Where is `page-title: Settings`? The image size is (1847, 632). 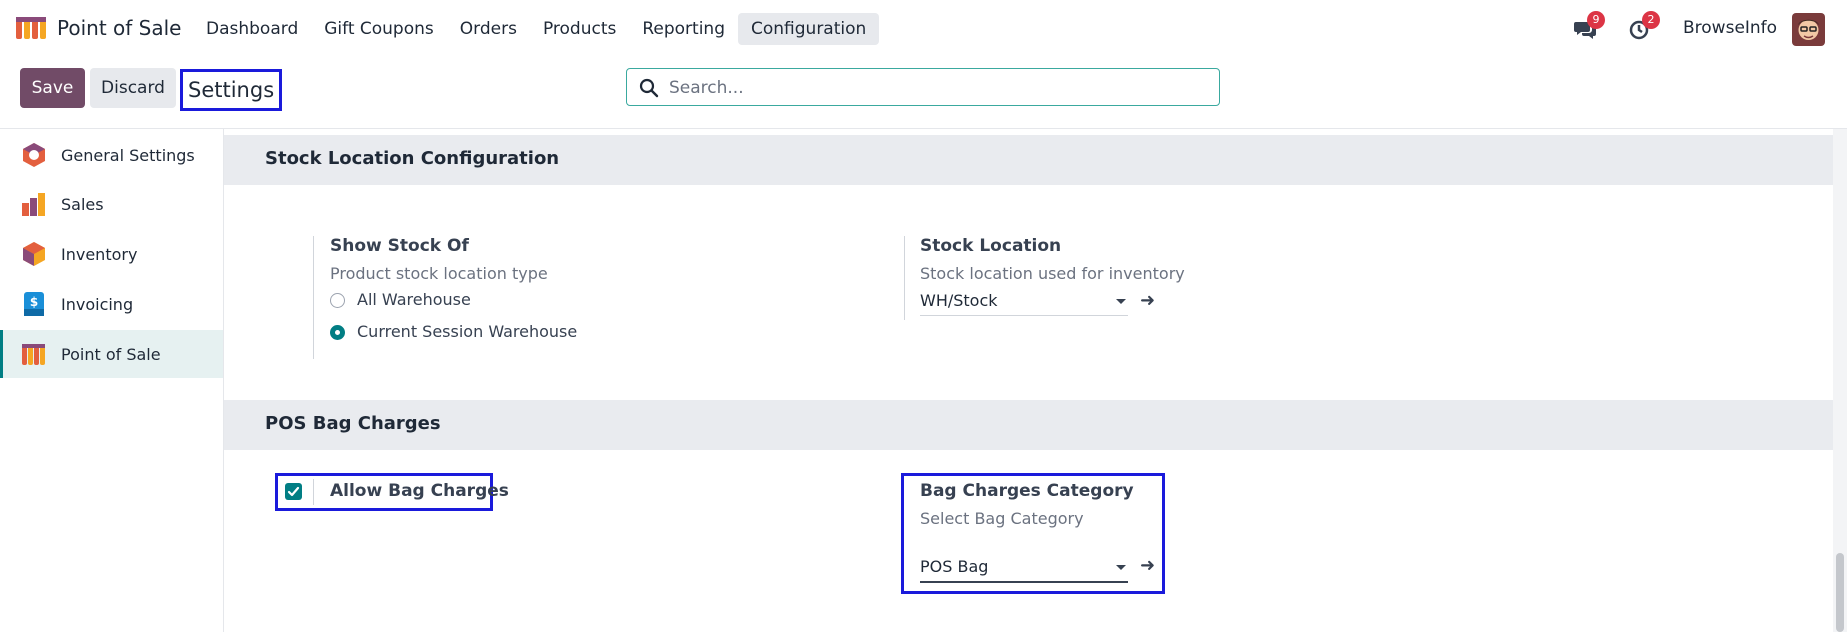 page-title: Settings is located at coordinates (231, 90).